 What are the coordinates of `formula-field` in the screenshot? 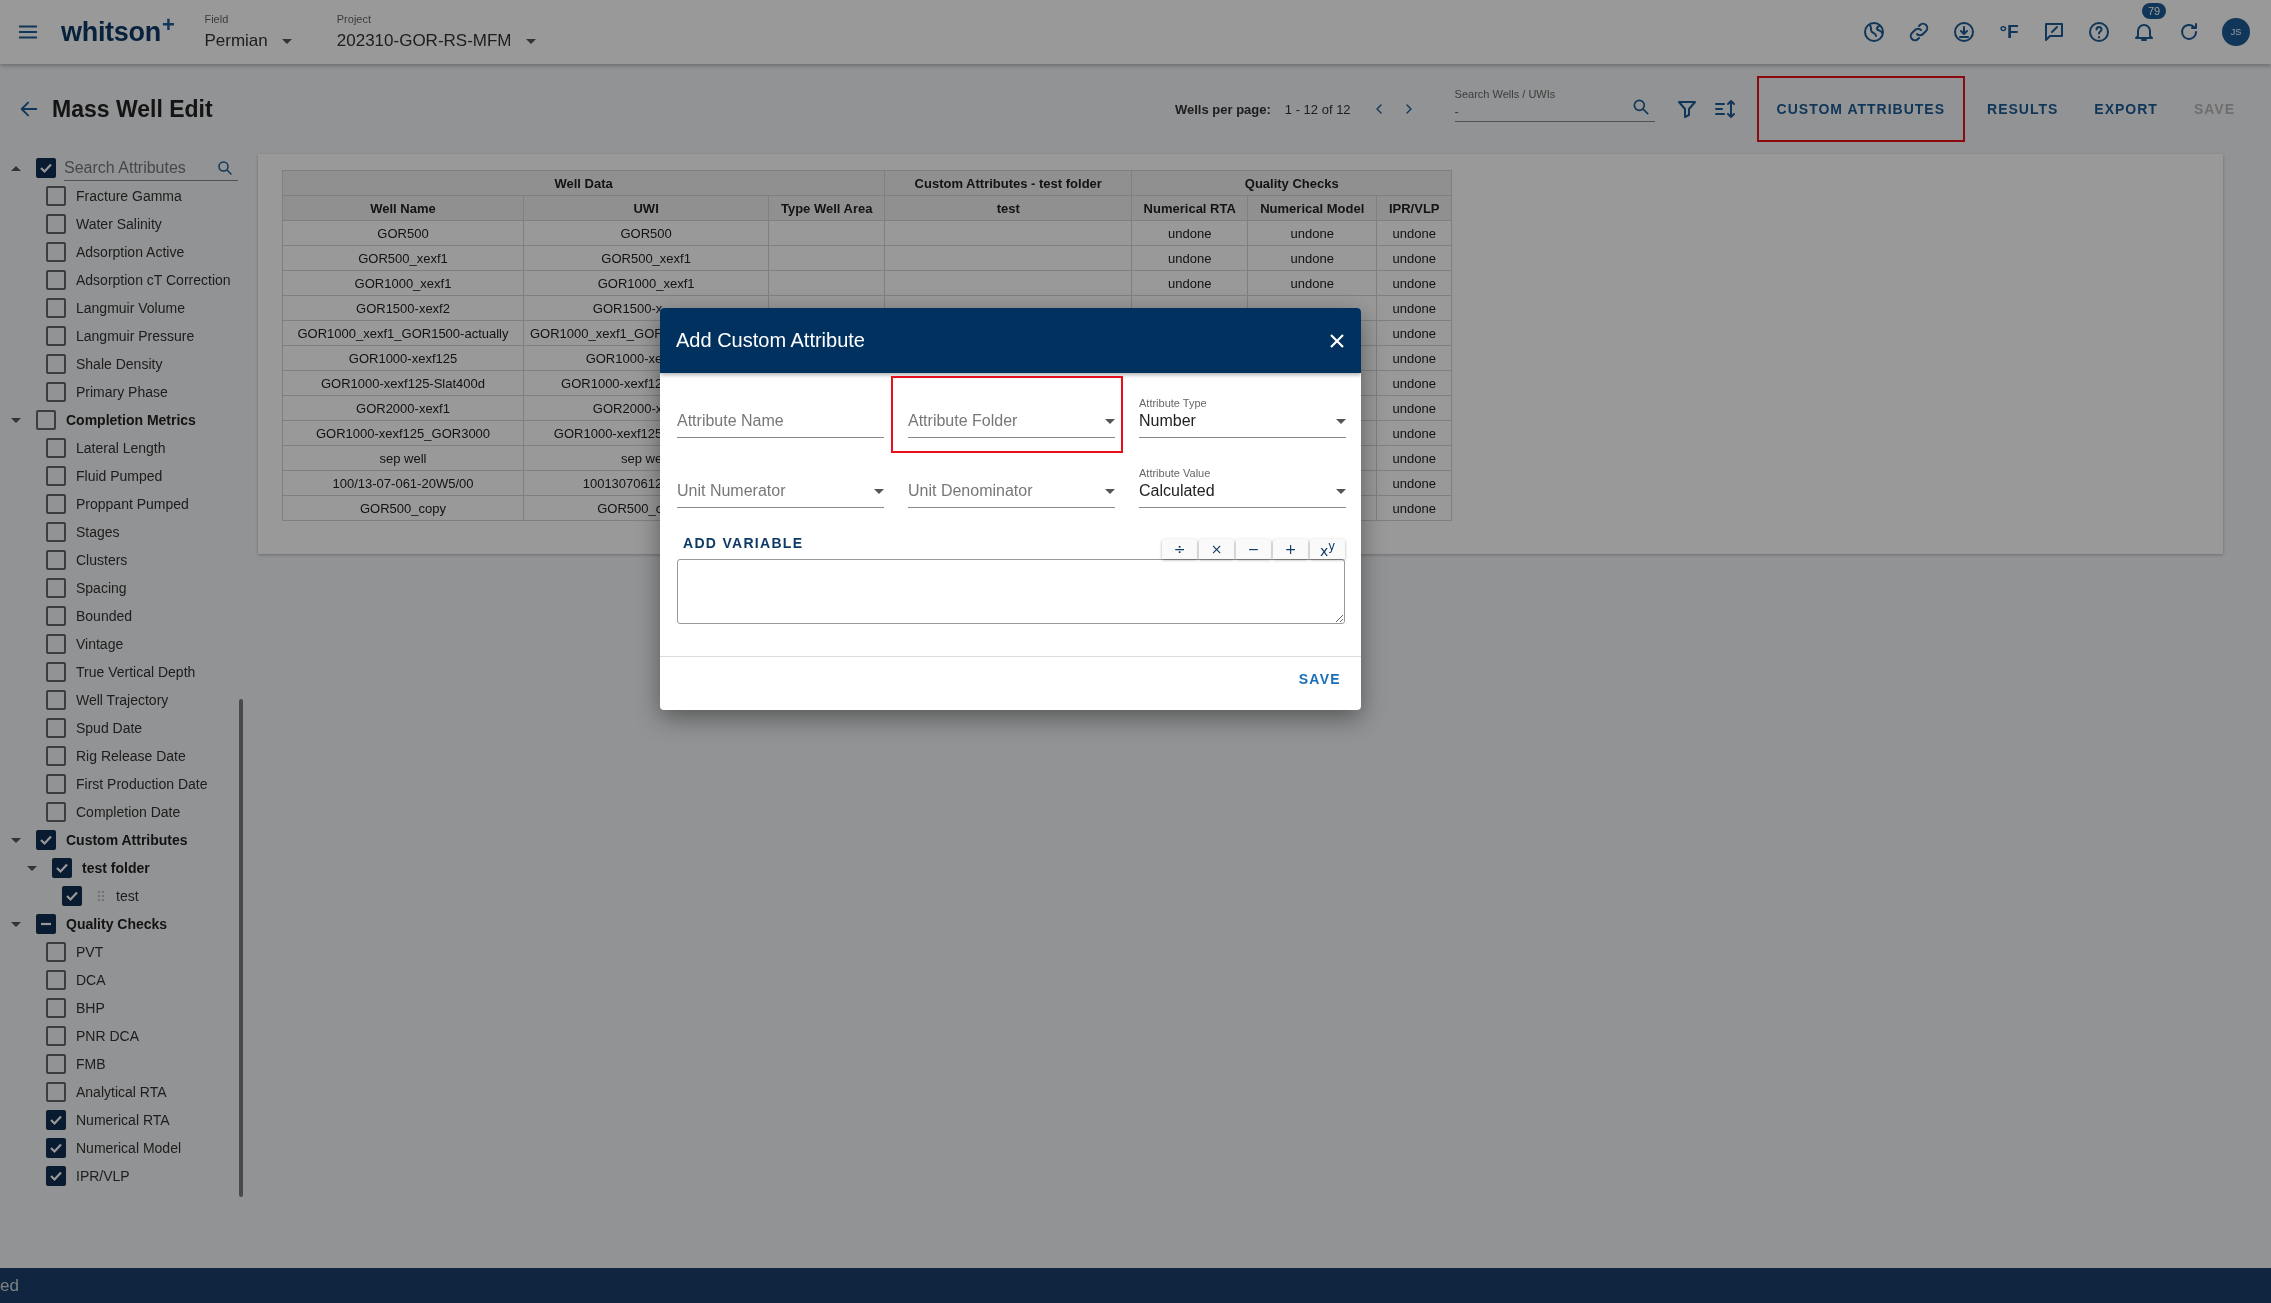 It's located at (1011, 591).